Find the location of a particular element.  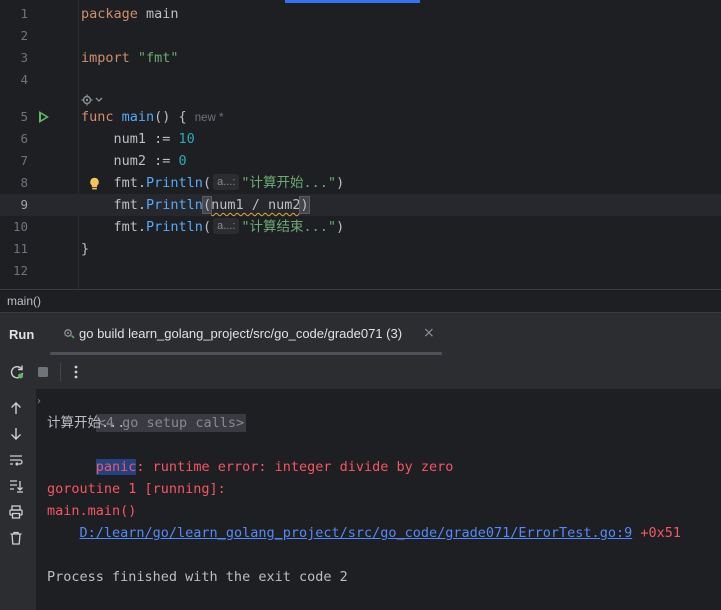

soft-wrap-icon is located at coordinates (16, 460).